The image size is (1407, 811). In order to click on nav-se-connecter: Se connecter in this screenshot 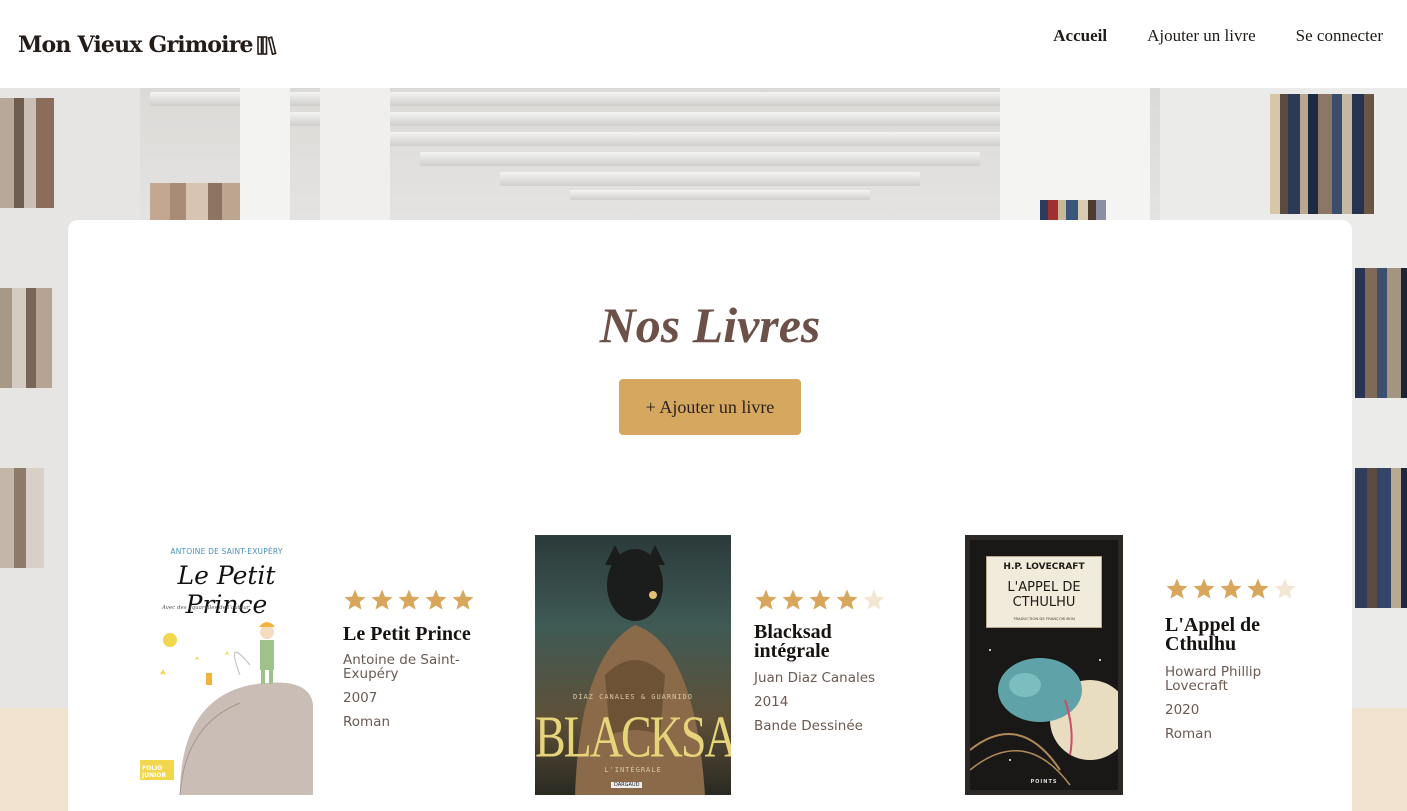, I will do `click(1339, 36)`.